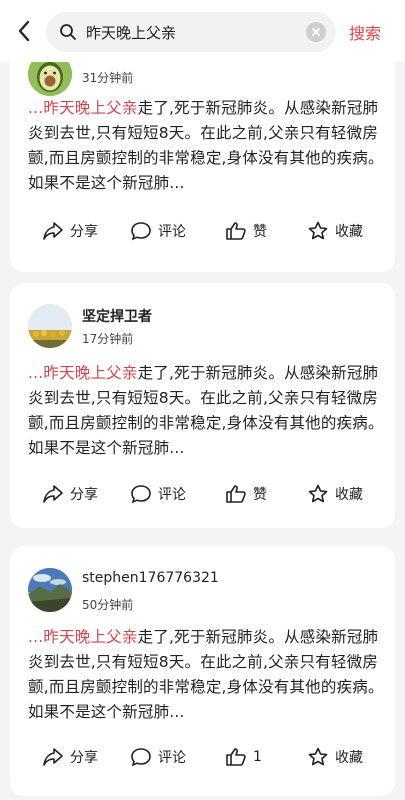 Image resolution: width=405 pixels, height=800 pixels. I want to click on search-button: 搜索, so click(365, 32).